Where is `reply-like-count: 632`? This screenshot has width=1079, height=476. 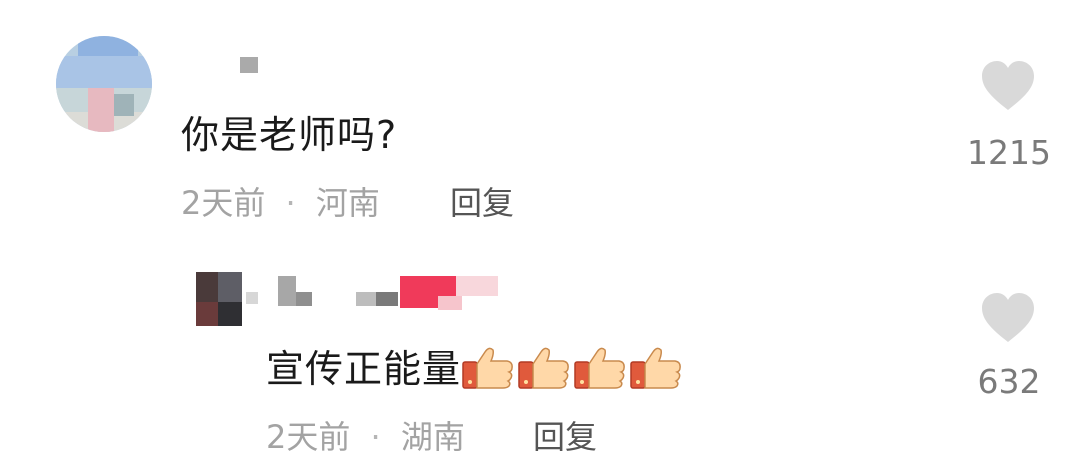
reply-like-count: 632 is located at coordinates (1009, 381).